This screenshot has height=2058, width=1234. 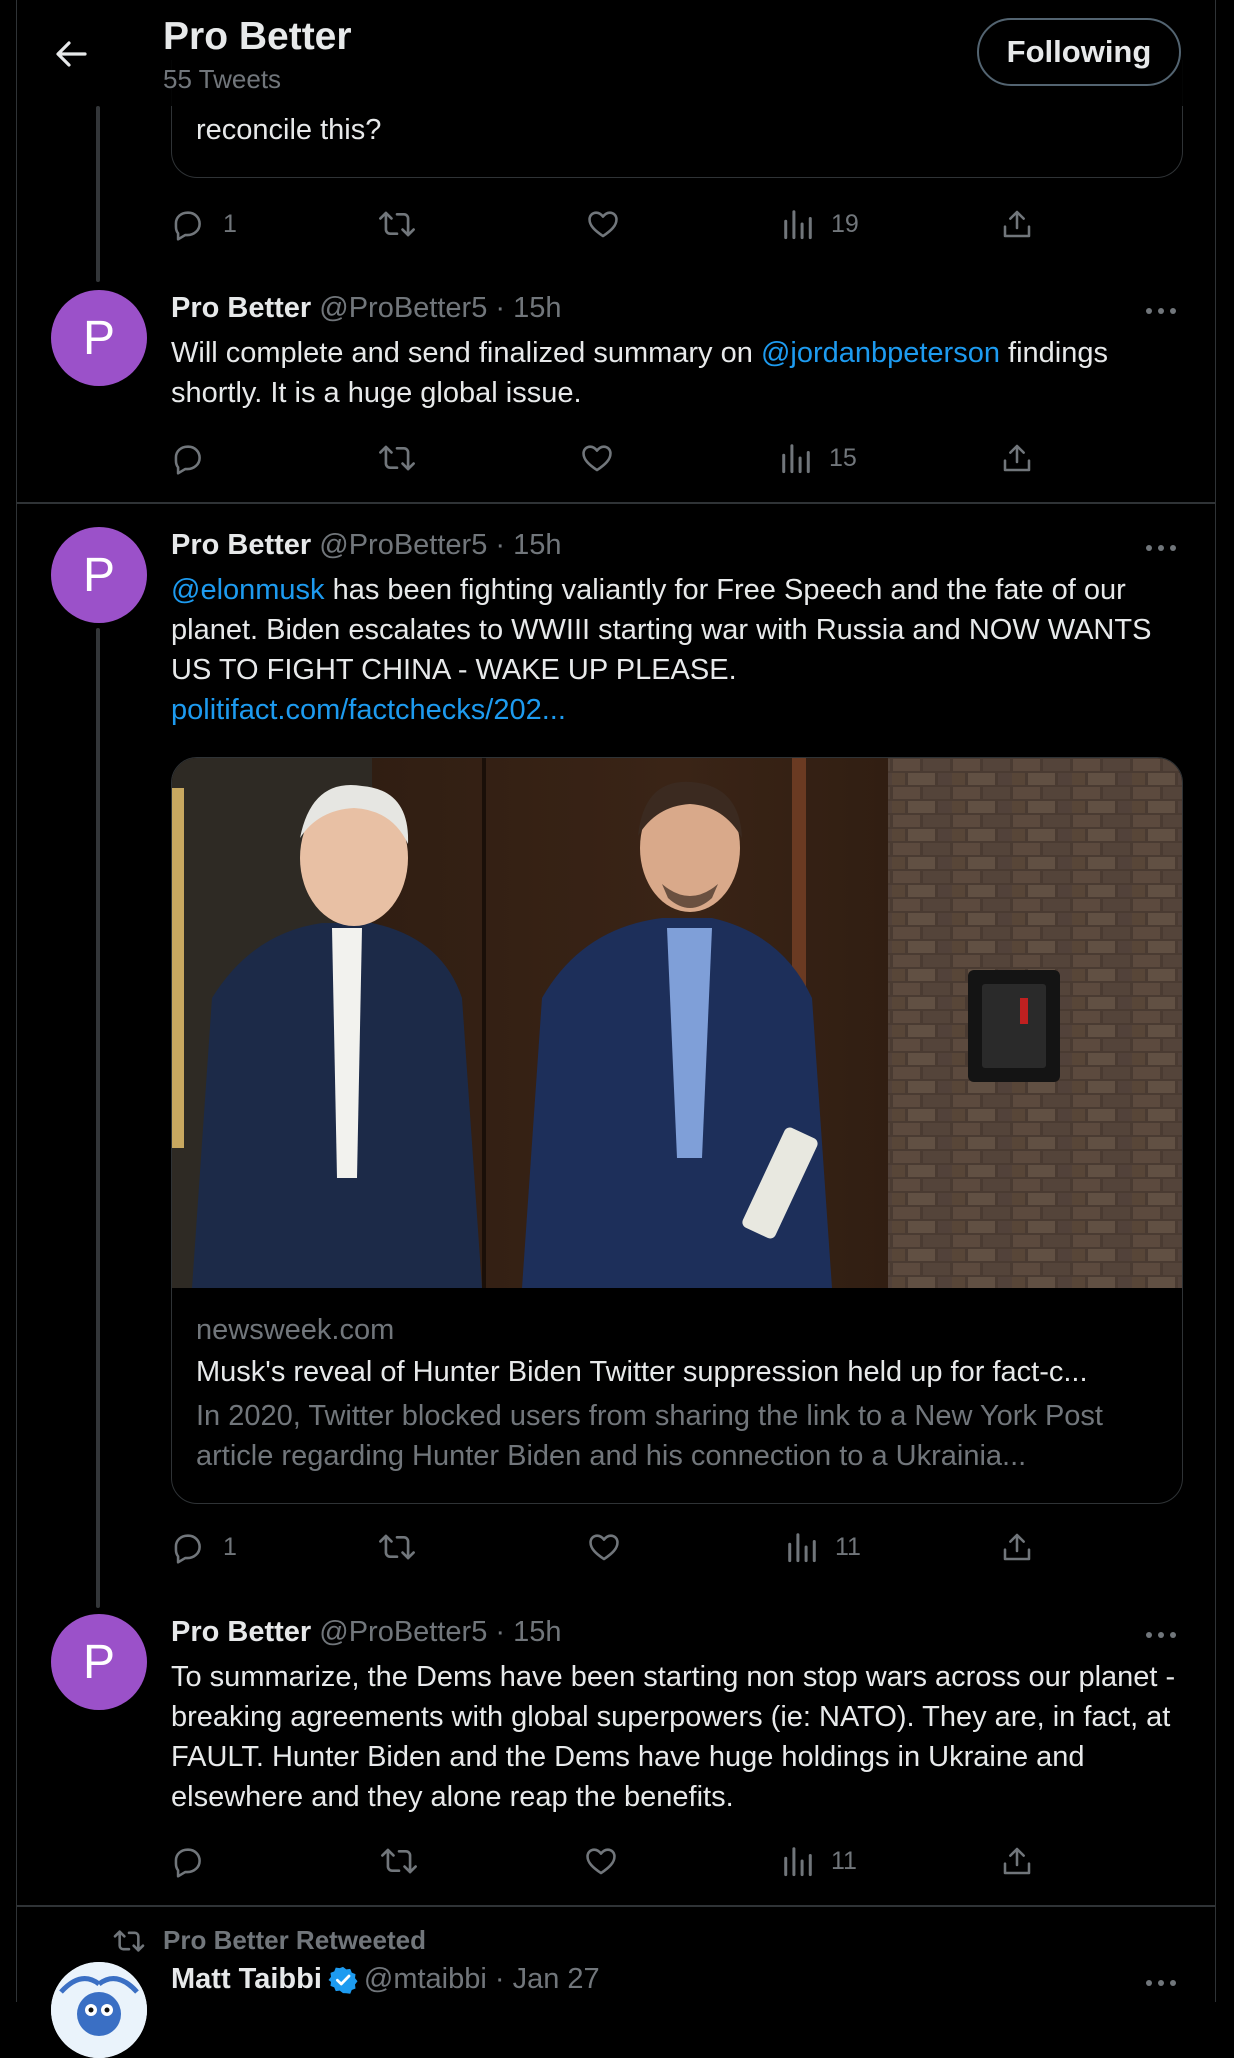 What do you see at coordinates (819, 458) in the screenshot?
I see `views-button: 15` at bounding box center [819, 458].